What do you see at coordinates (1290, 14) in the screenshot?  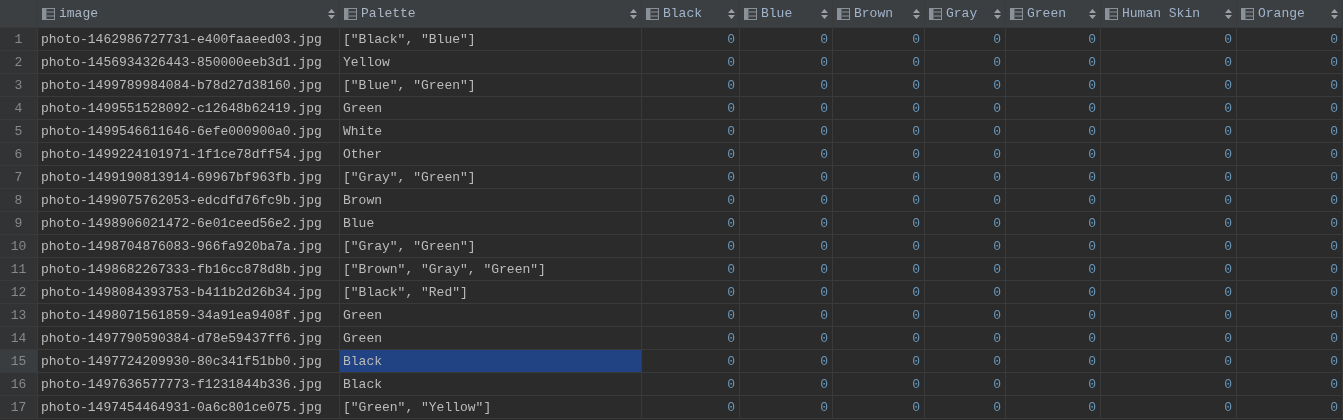 I see `column-header: Orange` at bounding box center [1290, 14].